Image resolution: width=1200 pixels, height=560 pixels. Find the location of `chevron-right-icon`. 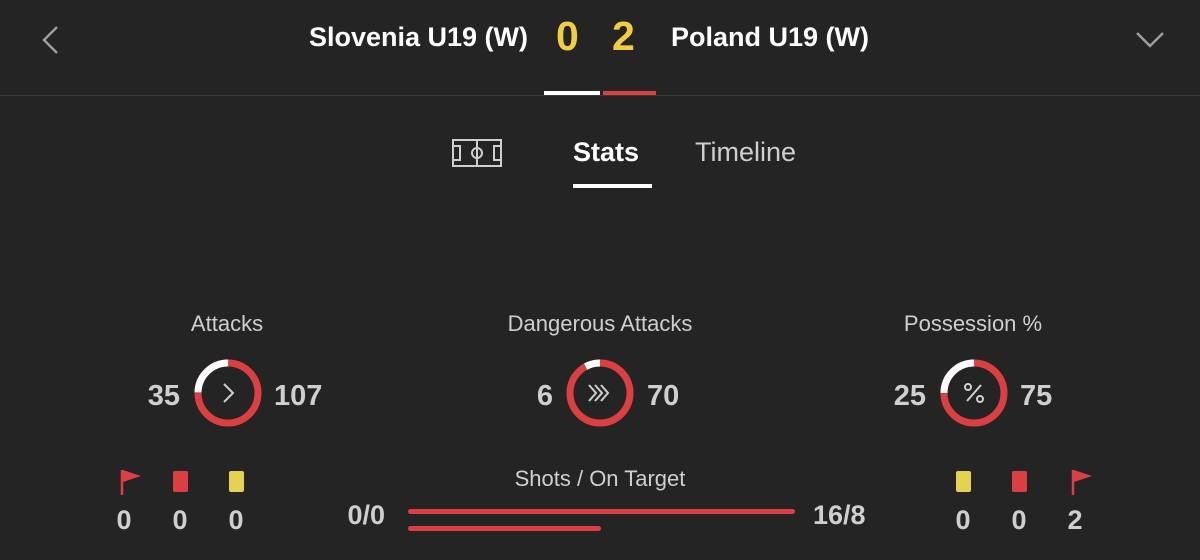

chevron-right-icon is located at coordinates (229, 393).